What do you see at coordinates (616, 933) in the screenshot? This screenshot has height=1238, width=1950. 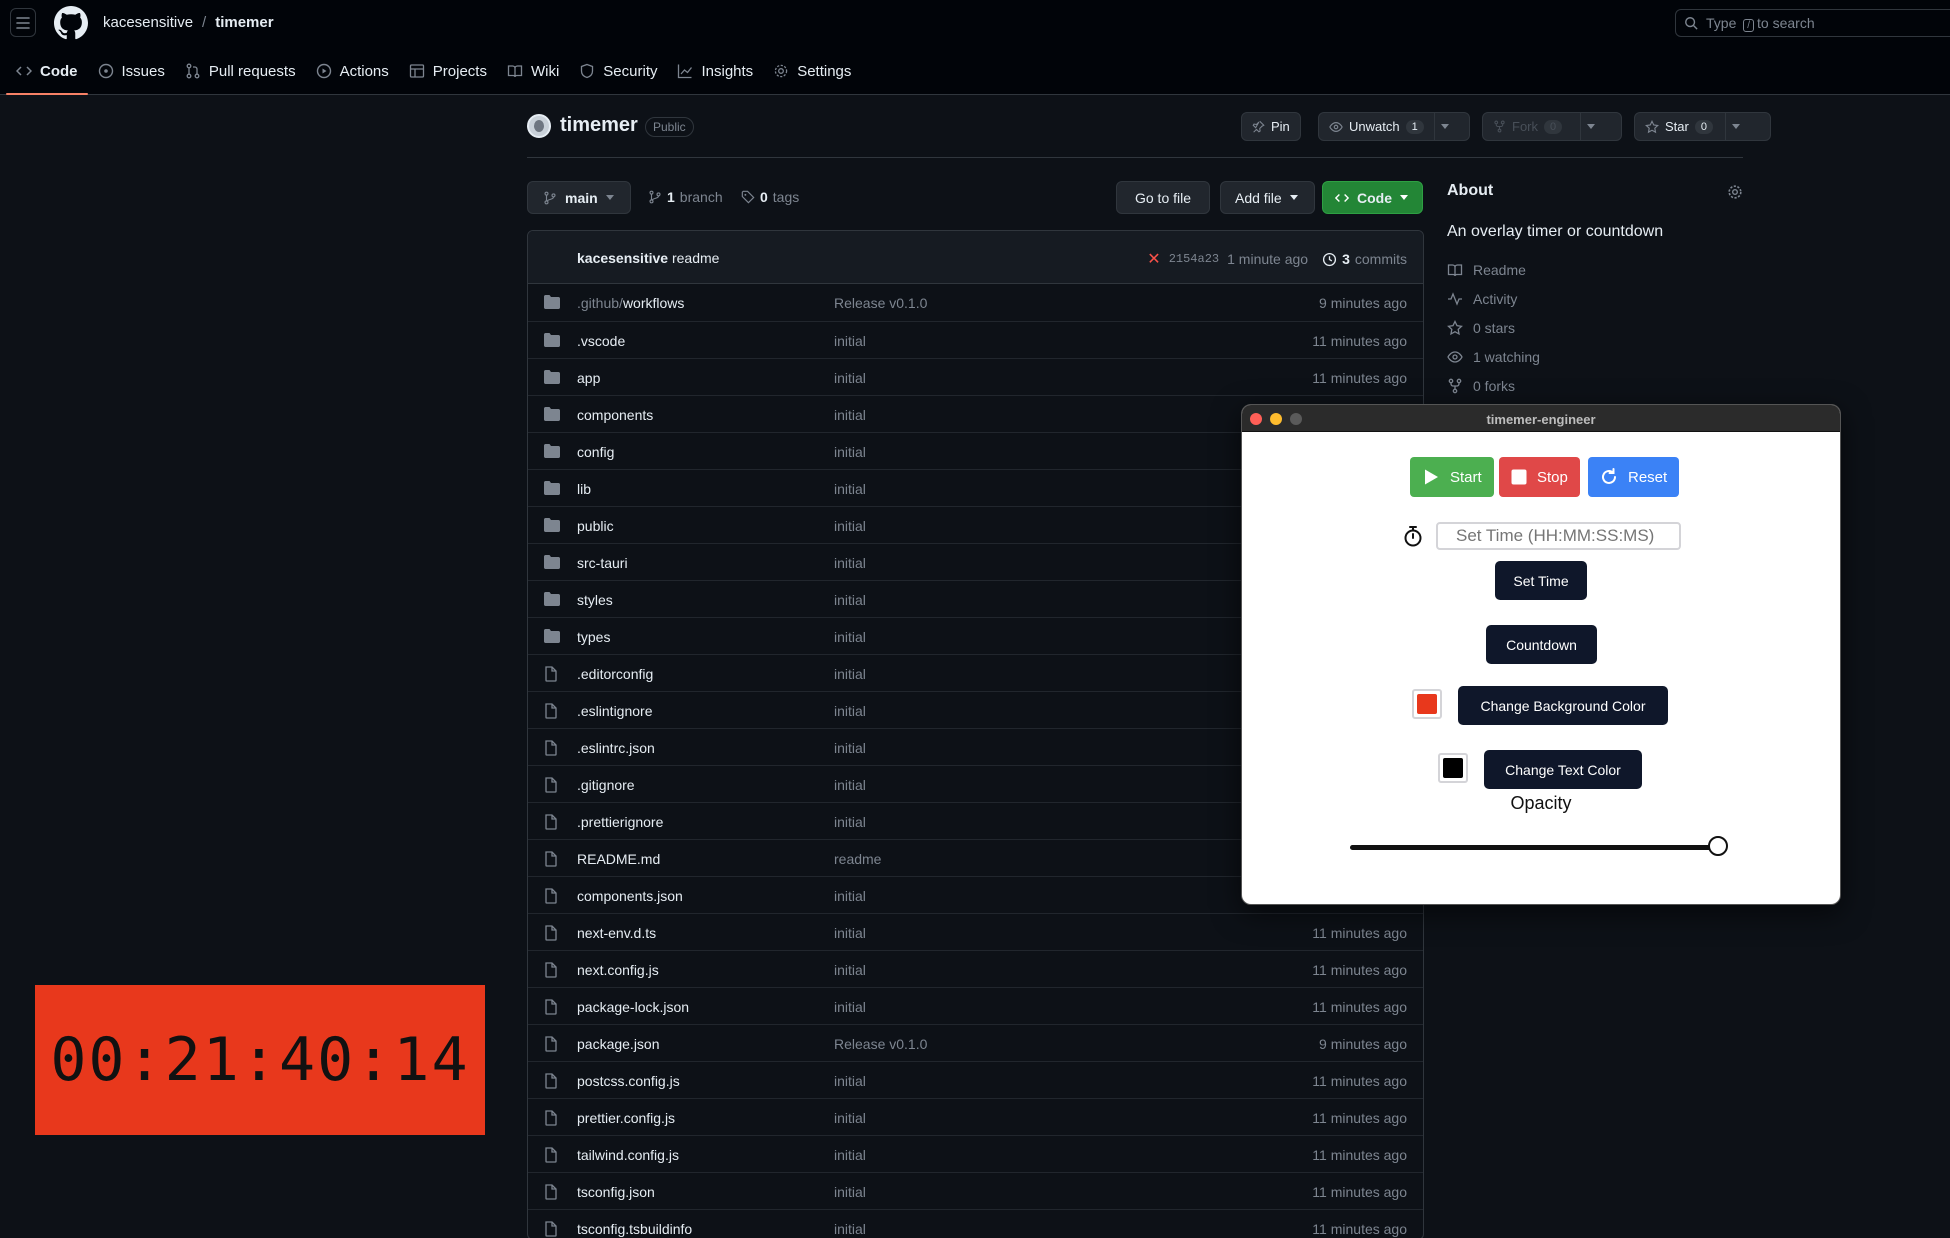 I see `file-name-link: next-env.d.ts` at bounding box center [616, 933].